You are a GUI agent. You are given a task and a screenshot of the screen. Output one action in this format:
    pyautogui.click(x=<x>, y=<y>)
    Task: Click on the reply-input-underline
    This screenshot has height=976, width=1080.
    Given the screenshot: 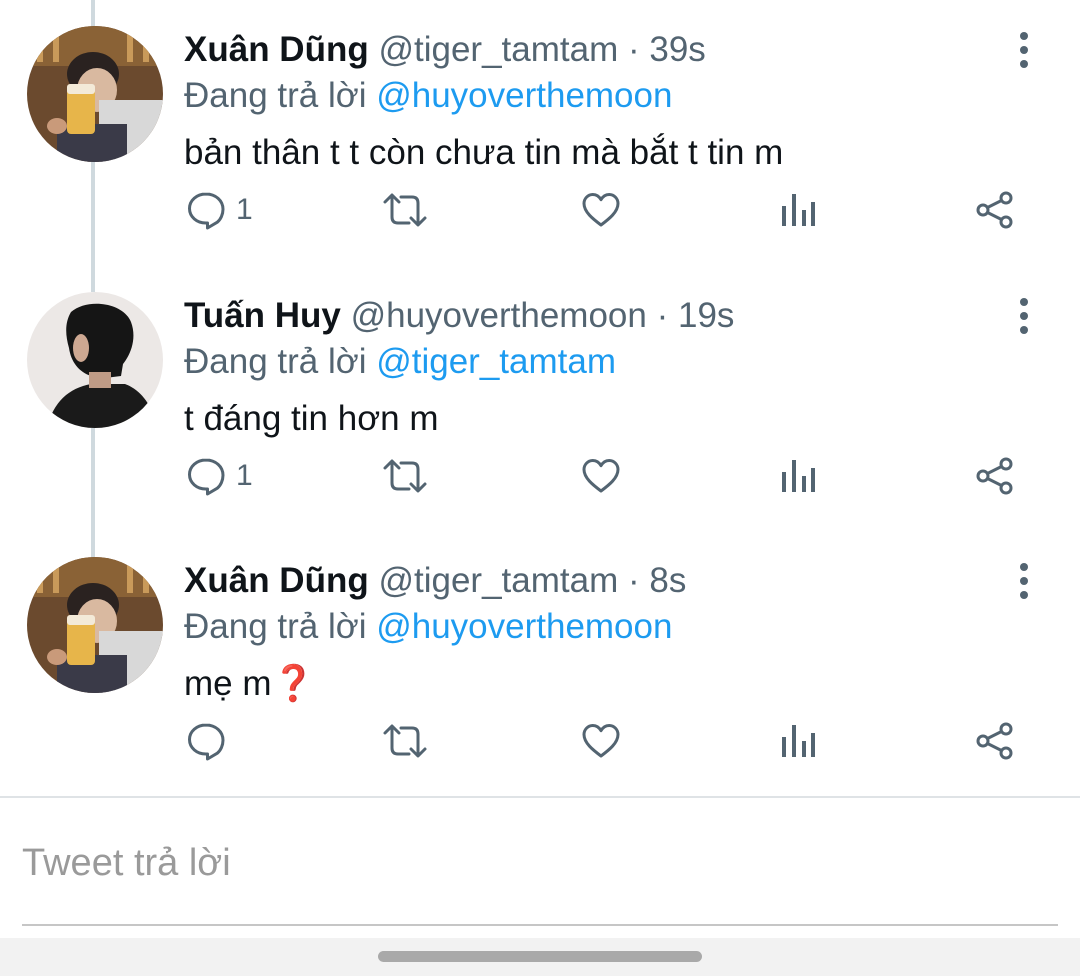 What is the action you would take?
    pyautogui.click(x=540, y=925)
    